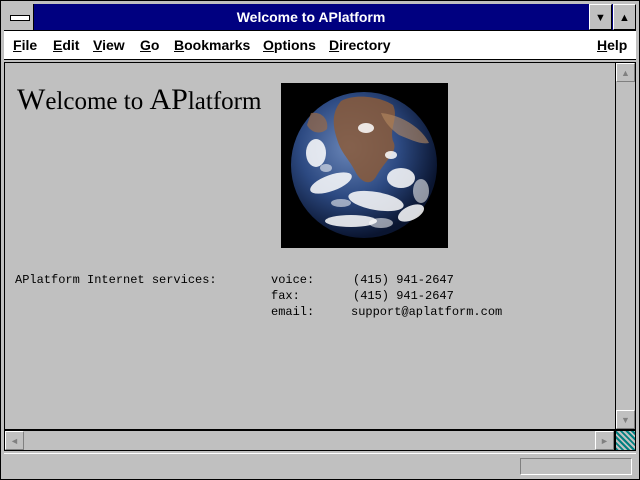 This screenshot has width=640, height=480. I want to click on vertical-scrollbar: ▲ ▼, so click(625, 246).